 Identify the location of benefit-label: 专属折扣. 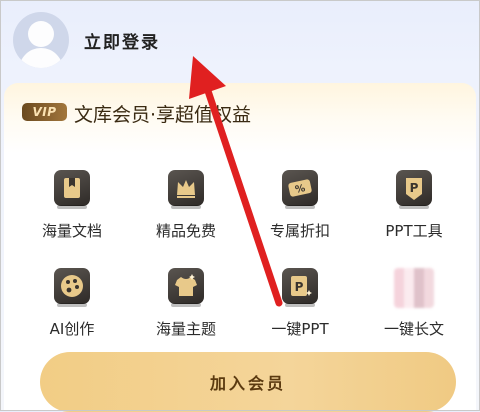
(299, 231).